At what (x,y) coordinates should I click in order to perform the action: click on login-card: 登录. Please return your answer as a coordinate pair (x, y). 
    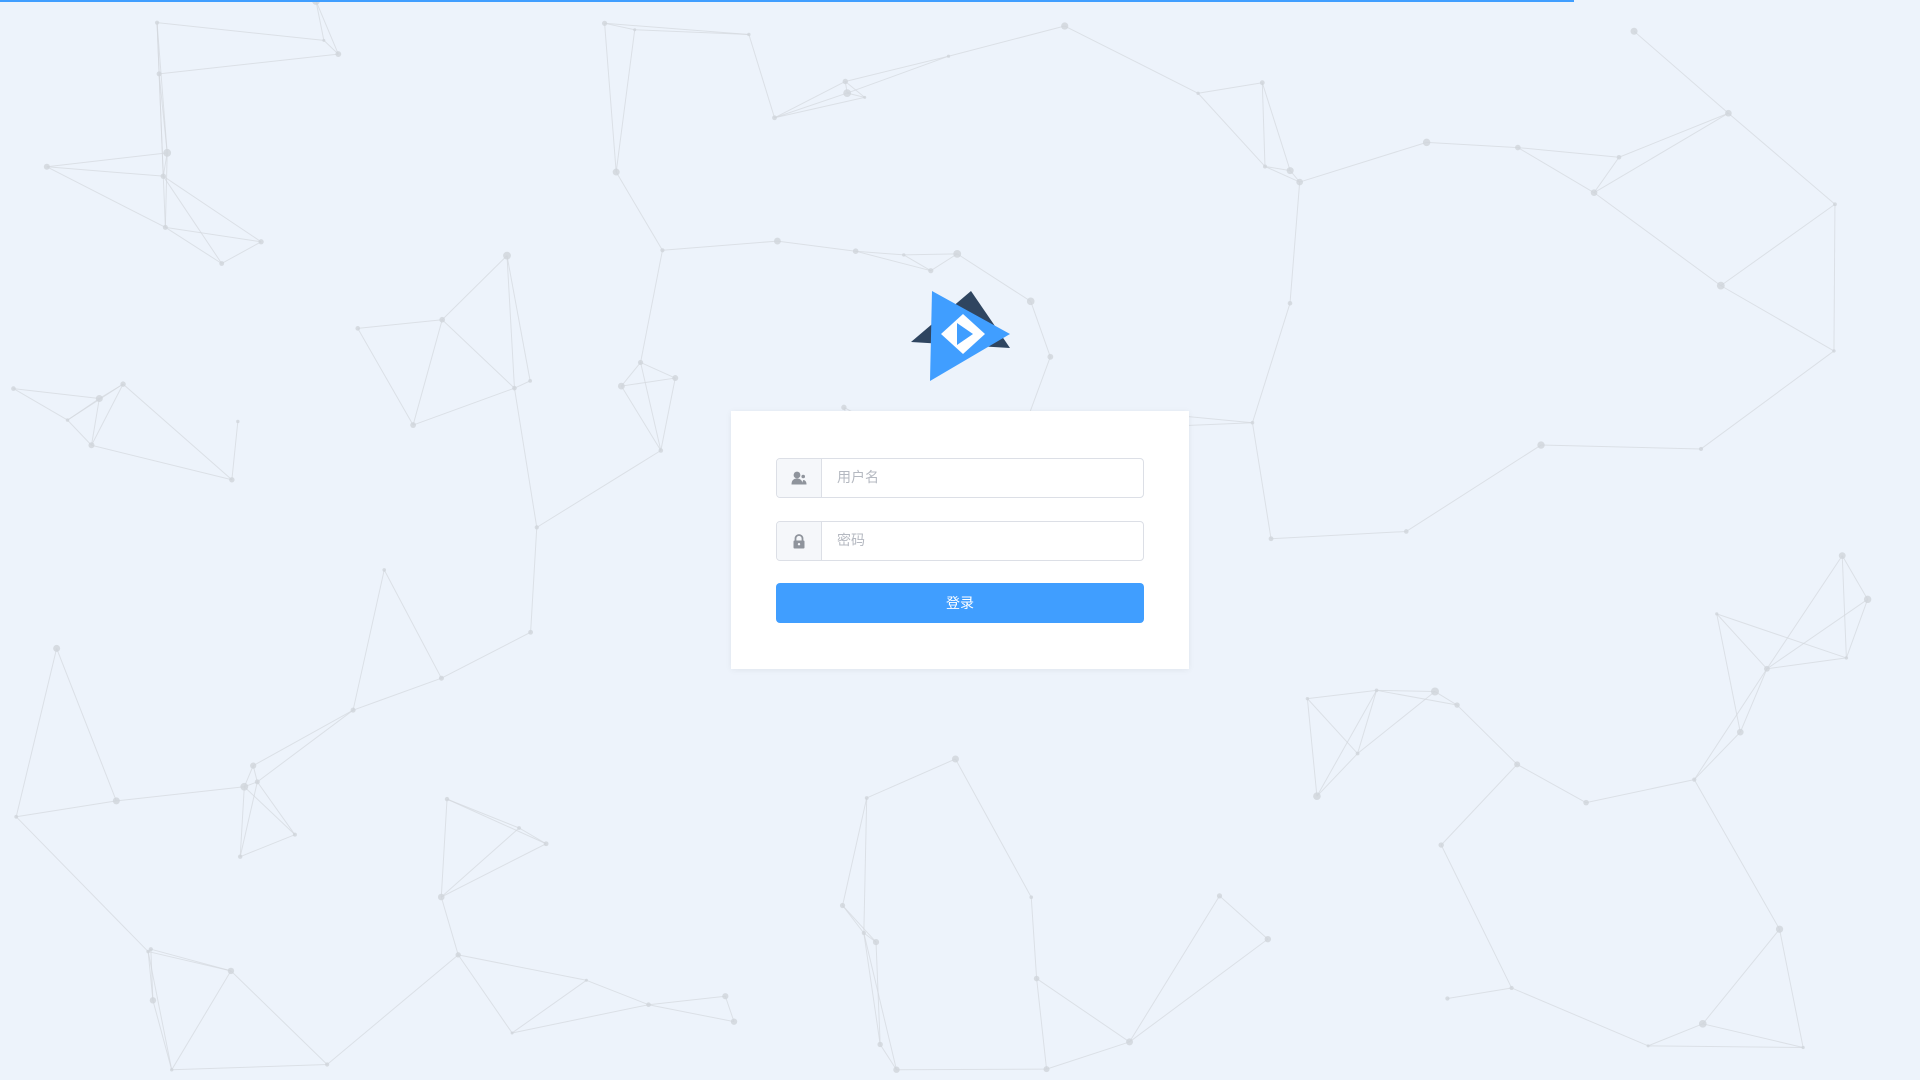
    Looking at the image, I should click on (960, 540).